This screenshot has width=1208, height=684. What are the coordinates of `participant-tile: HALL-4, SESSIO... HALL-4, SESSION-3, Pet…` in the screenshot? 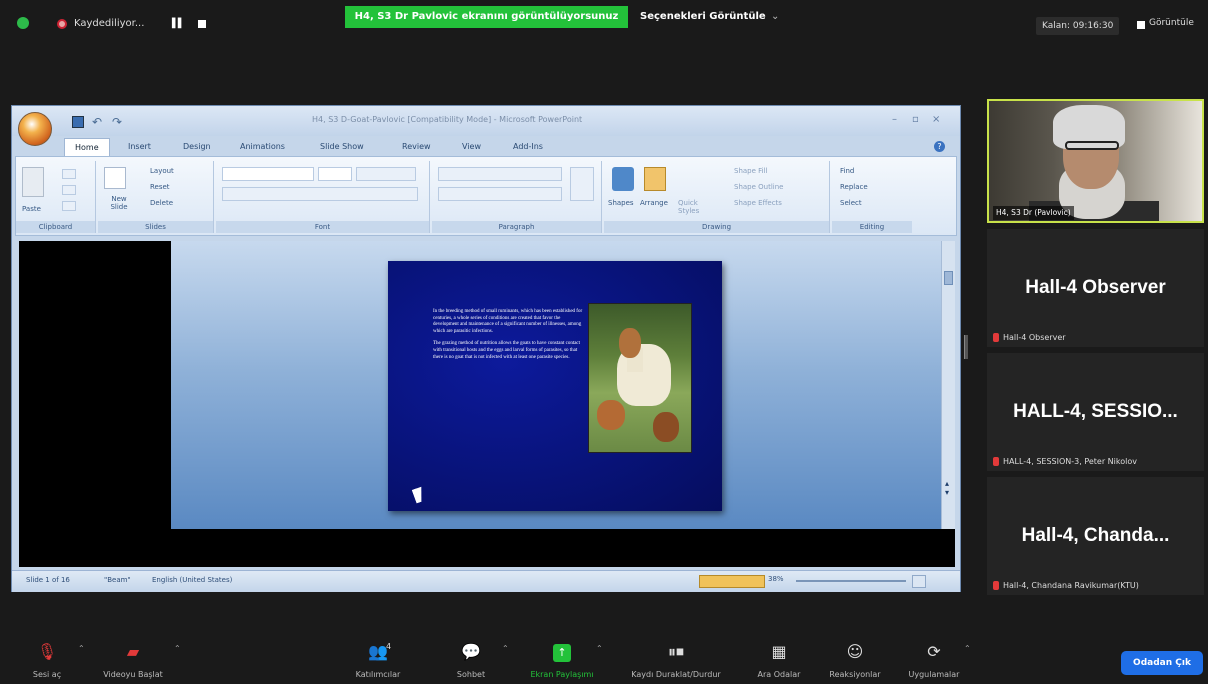 It's located at (1095, 412).